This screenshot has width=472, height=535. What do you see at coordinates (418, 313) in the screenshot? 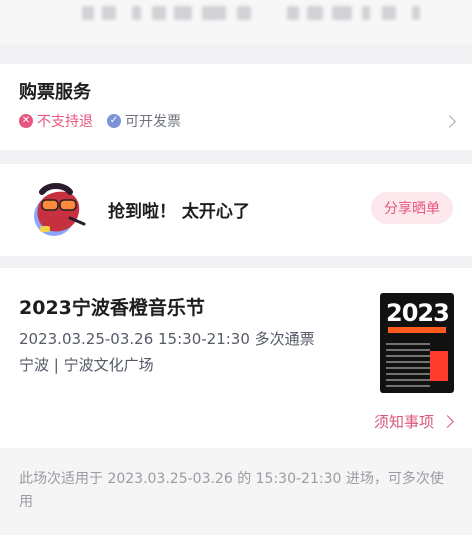
I see `poster-year: 2023` at bounding box center [418, 313].